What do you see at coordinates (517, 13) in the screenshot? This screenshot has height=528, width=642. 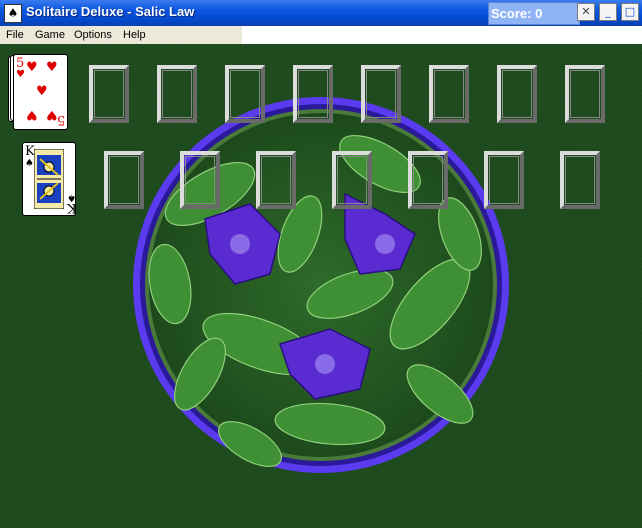 I see `score-label: Score: 0` at bounding box center [517, 13].